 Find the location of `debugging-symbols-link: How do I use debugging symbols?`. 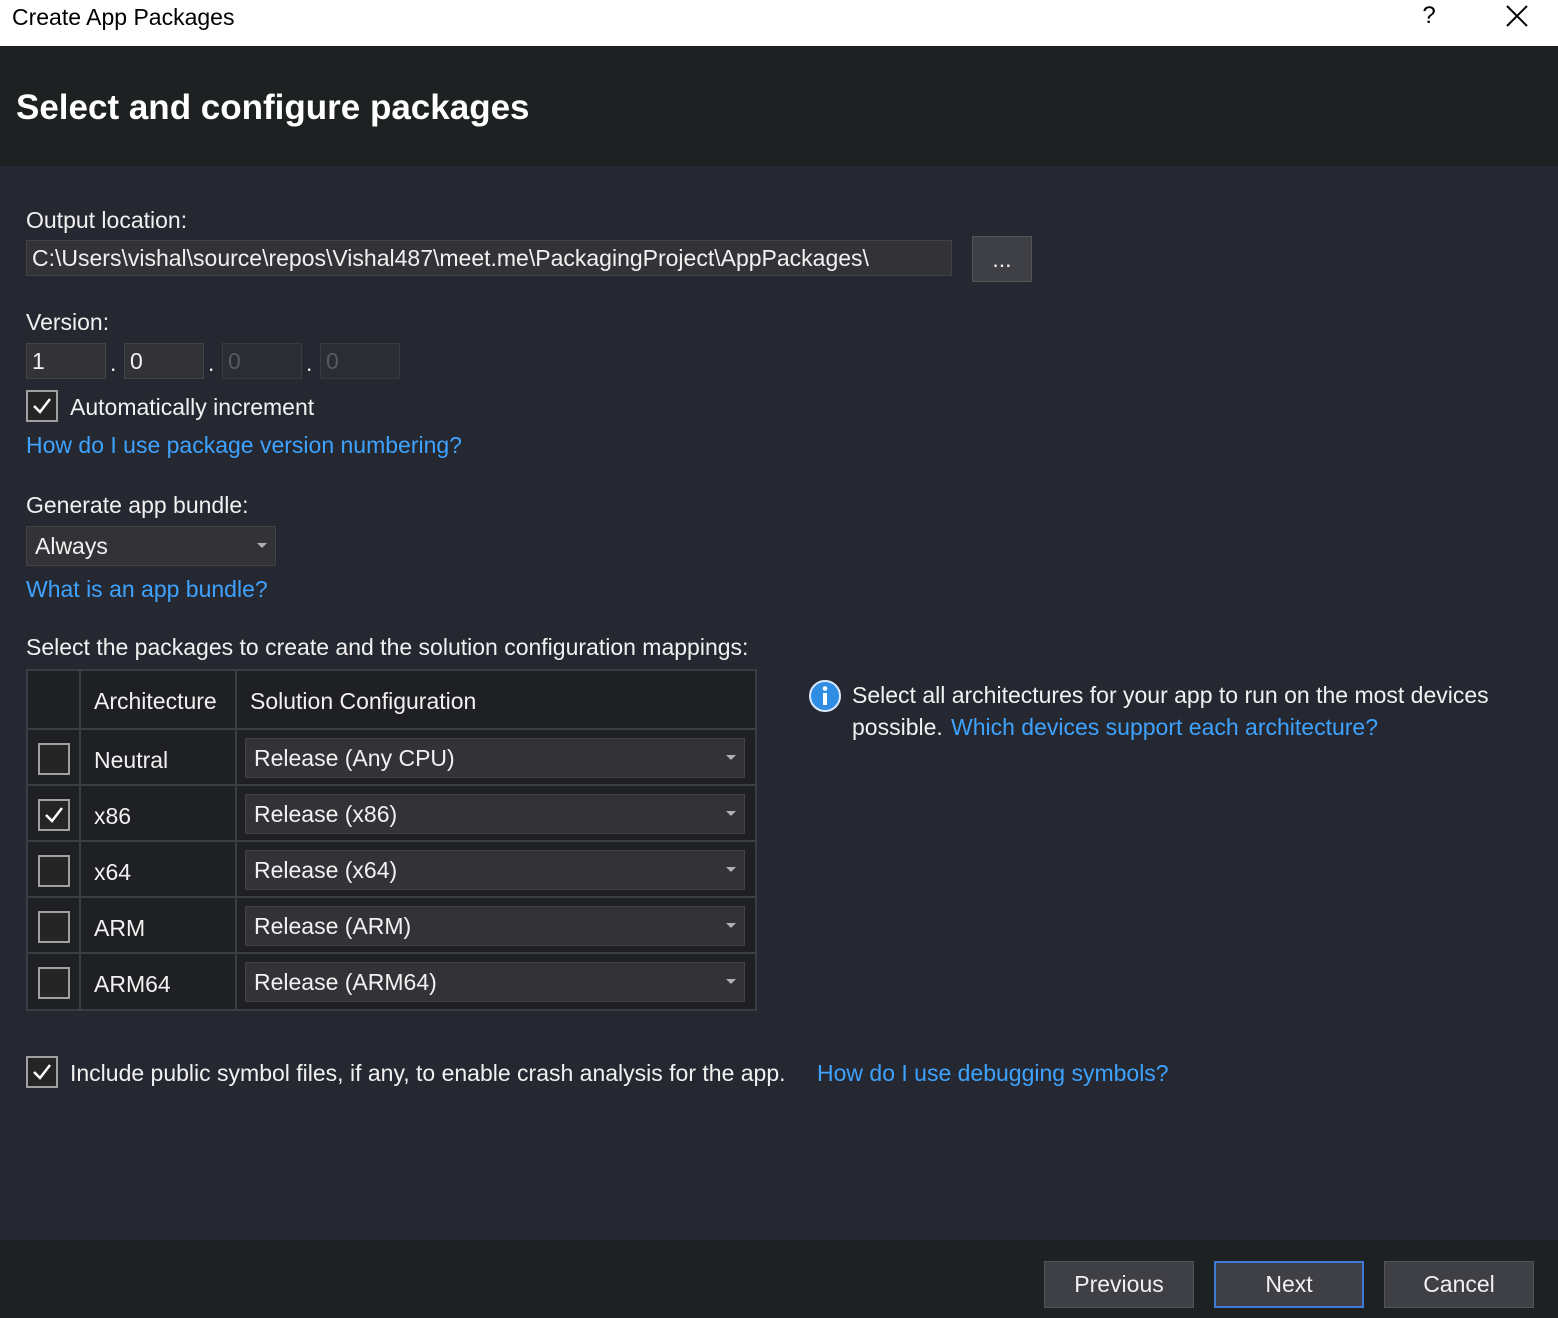

debugging-symbols-link: How do I use debugging symbols? is located at coordinates (993, 1073).